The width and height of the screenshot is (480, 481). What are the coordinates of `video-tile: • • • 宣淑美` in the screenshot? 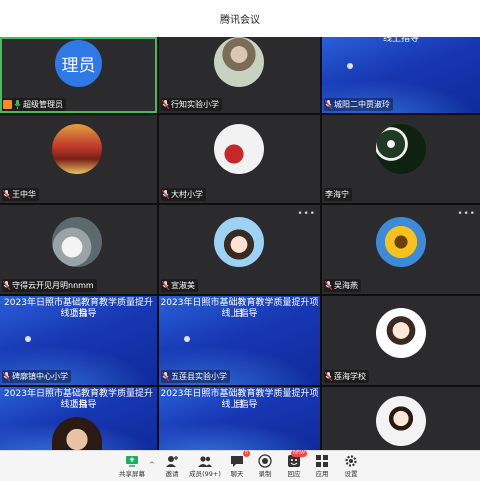 It's located at (239, 249).